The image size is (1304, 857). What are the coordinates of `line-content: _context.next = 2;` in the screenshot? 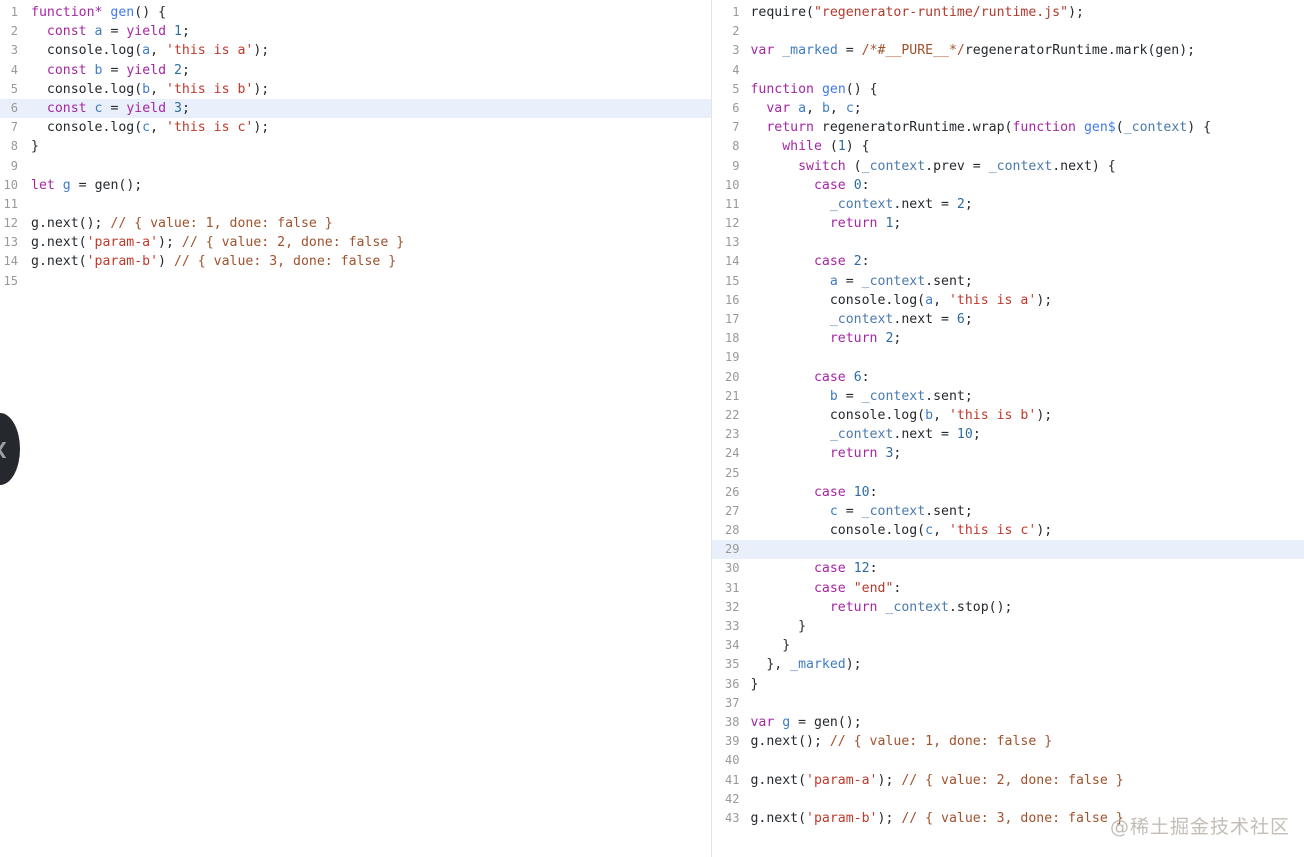 It's located at (1026, 204).